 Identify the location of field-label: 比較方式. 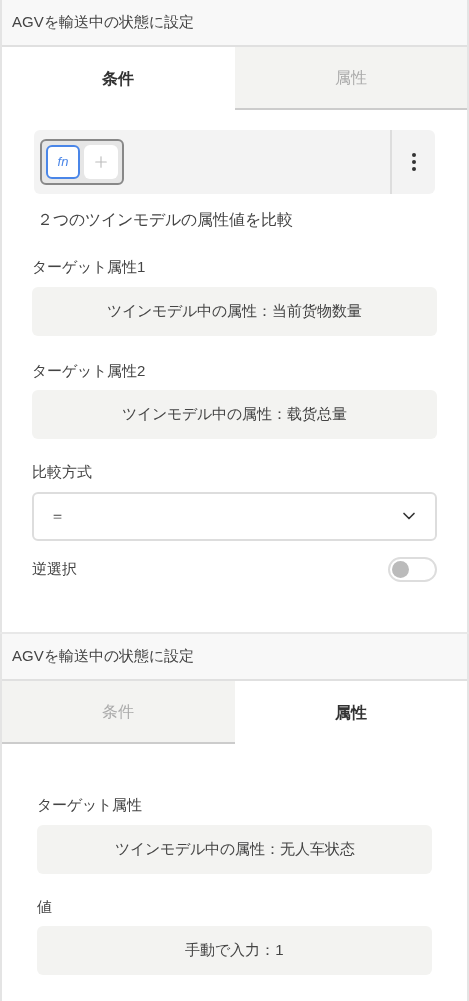
(62, 472).